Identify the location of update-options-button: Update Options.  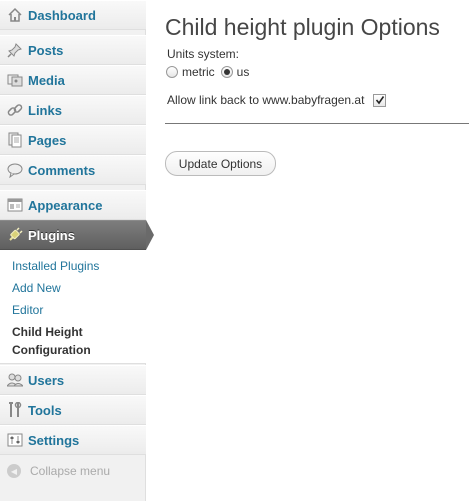
(220, 163).